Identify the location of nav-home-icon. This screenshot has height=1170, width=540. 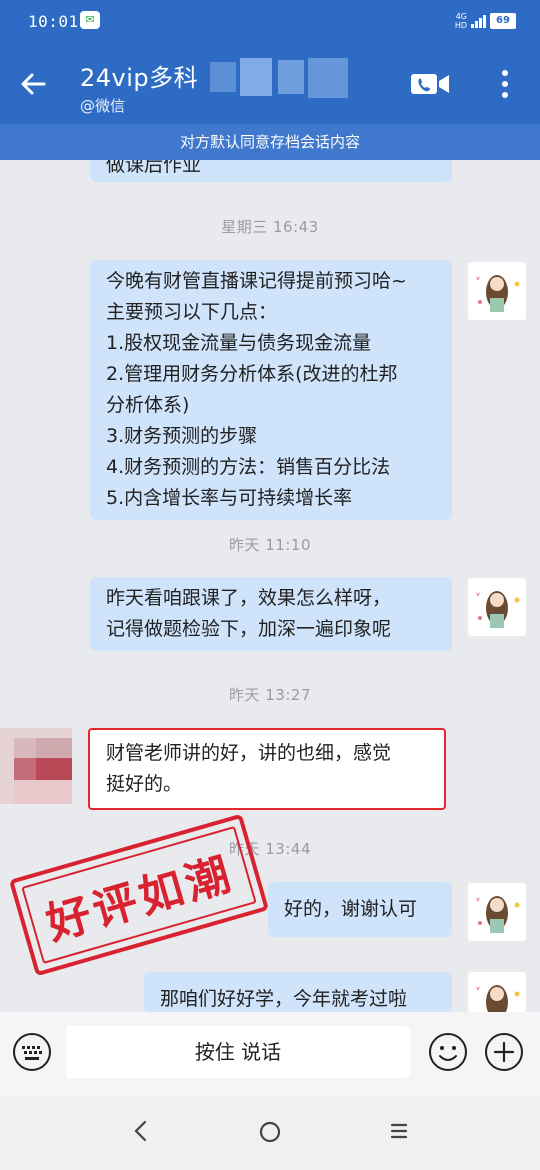
(270, 1132).